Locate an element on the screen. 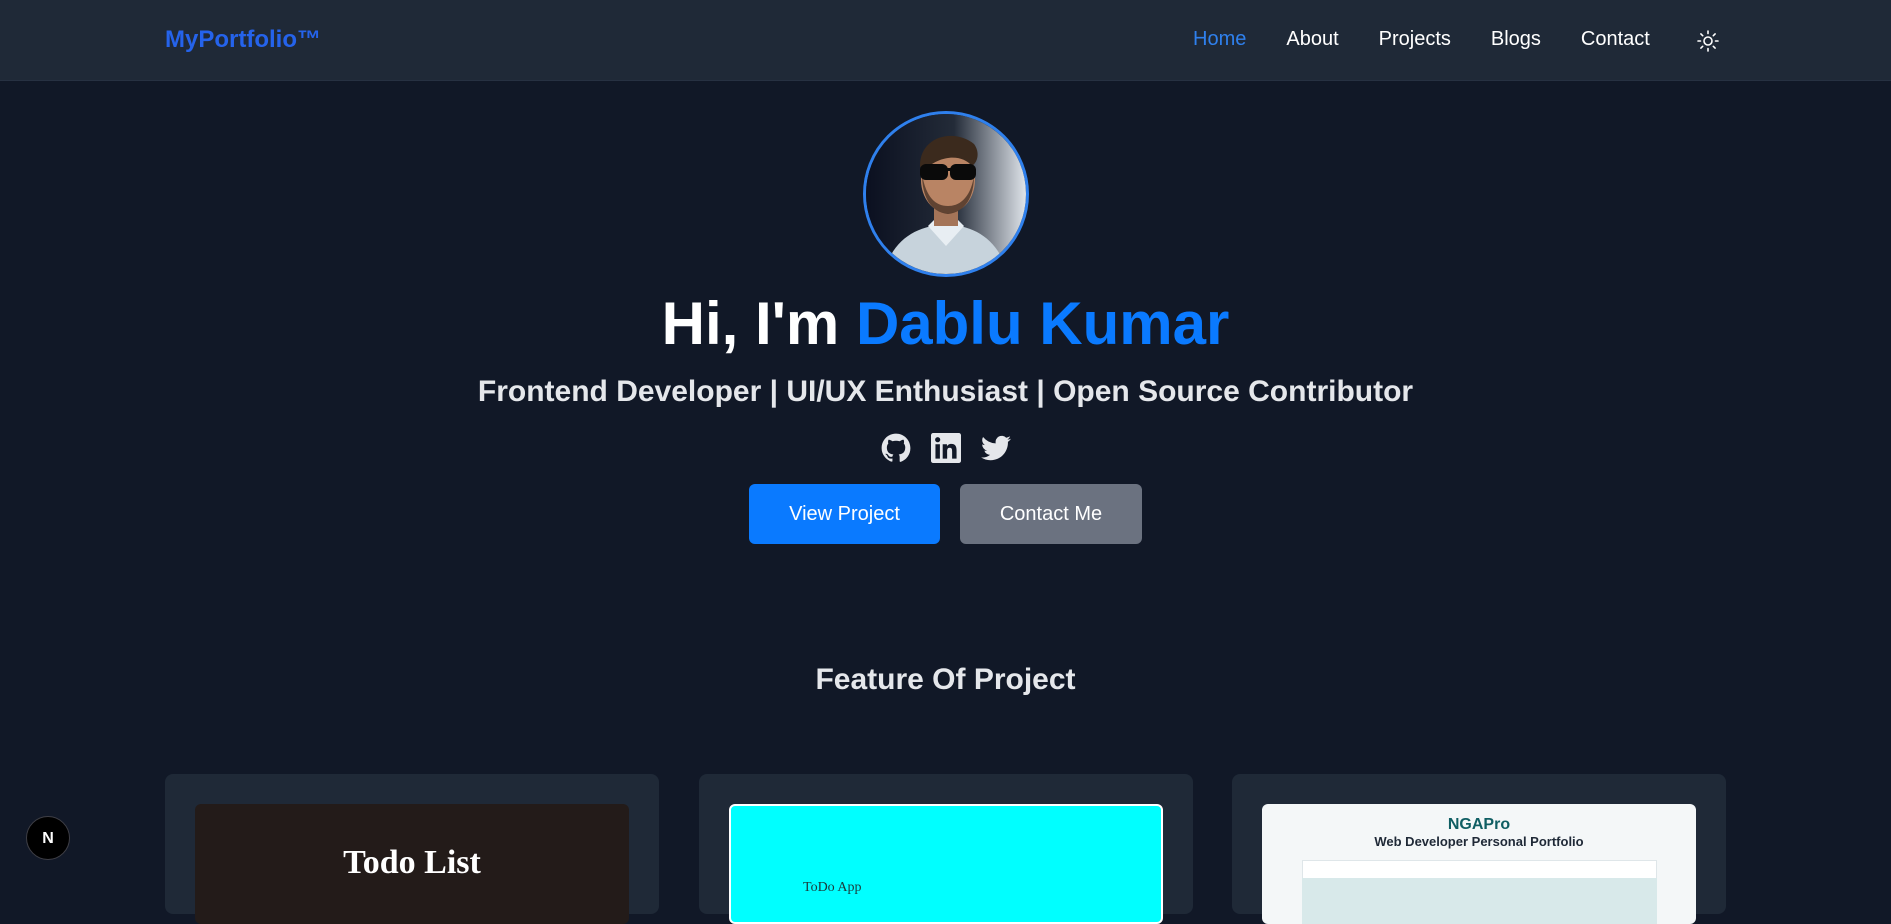 The width and height of the screenshot is (1891, 924). profile-avatar is located at coordinates (946, 194).